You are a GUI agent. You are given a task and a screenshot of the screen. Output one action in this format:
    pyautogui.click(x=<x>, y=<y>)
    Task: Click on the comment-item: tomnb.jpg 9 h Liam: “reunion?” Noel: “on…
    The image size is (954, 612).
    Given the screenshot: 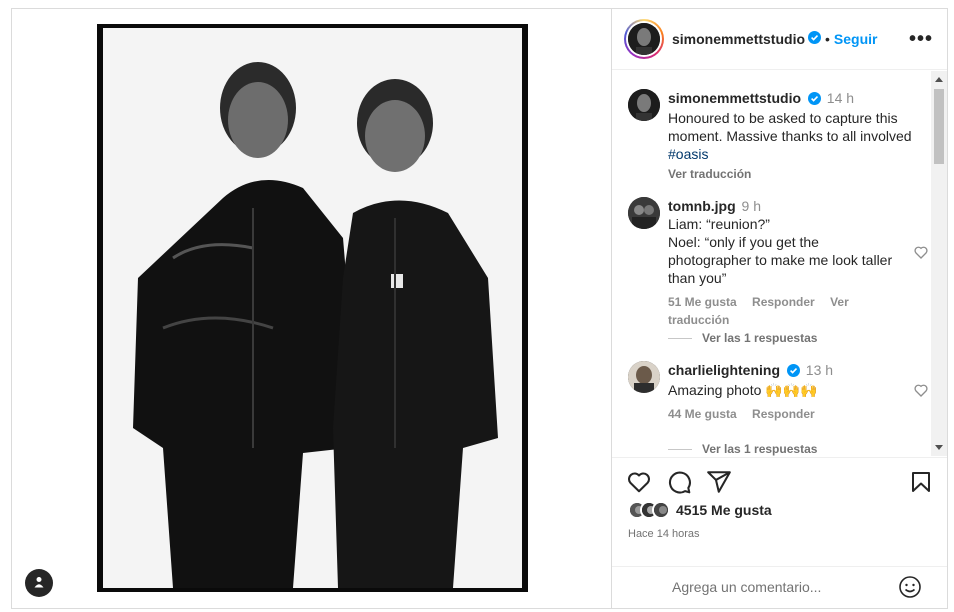 What is the action you would take?
    pyautogui.click(x=773, y=263)
    